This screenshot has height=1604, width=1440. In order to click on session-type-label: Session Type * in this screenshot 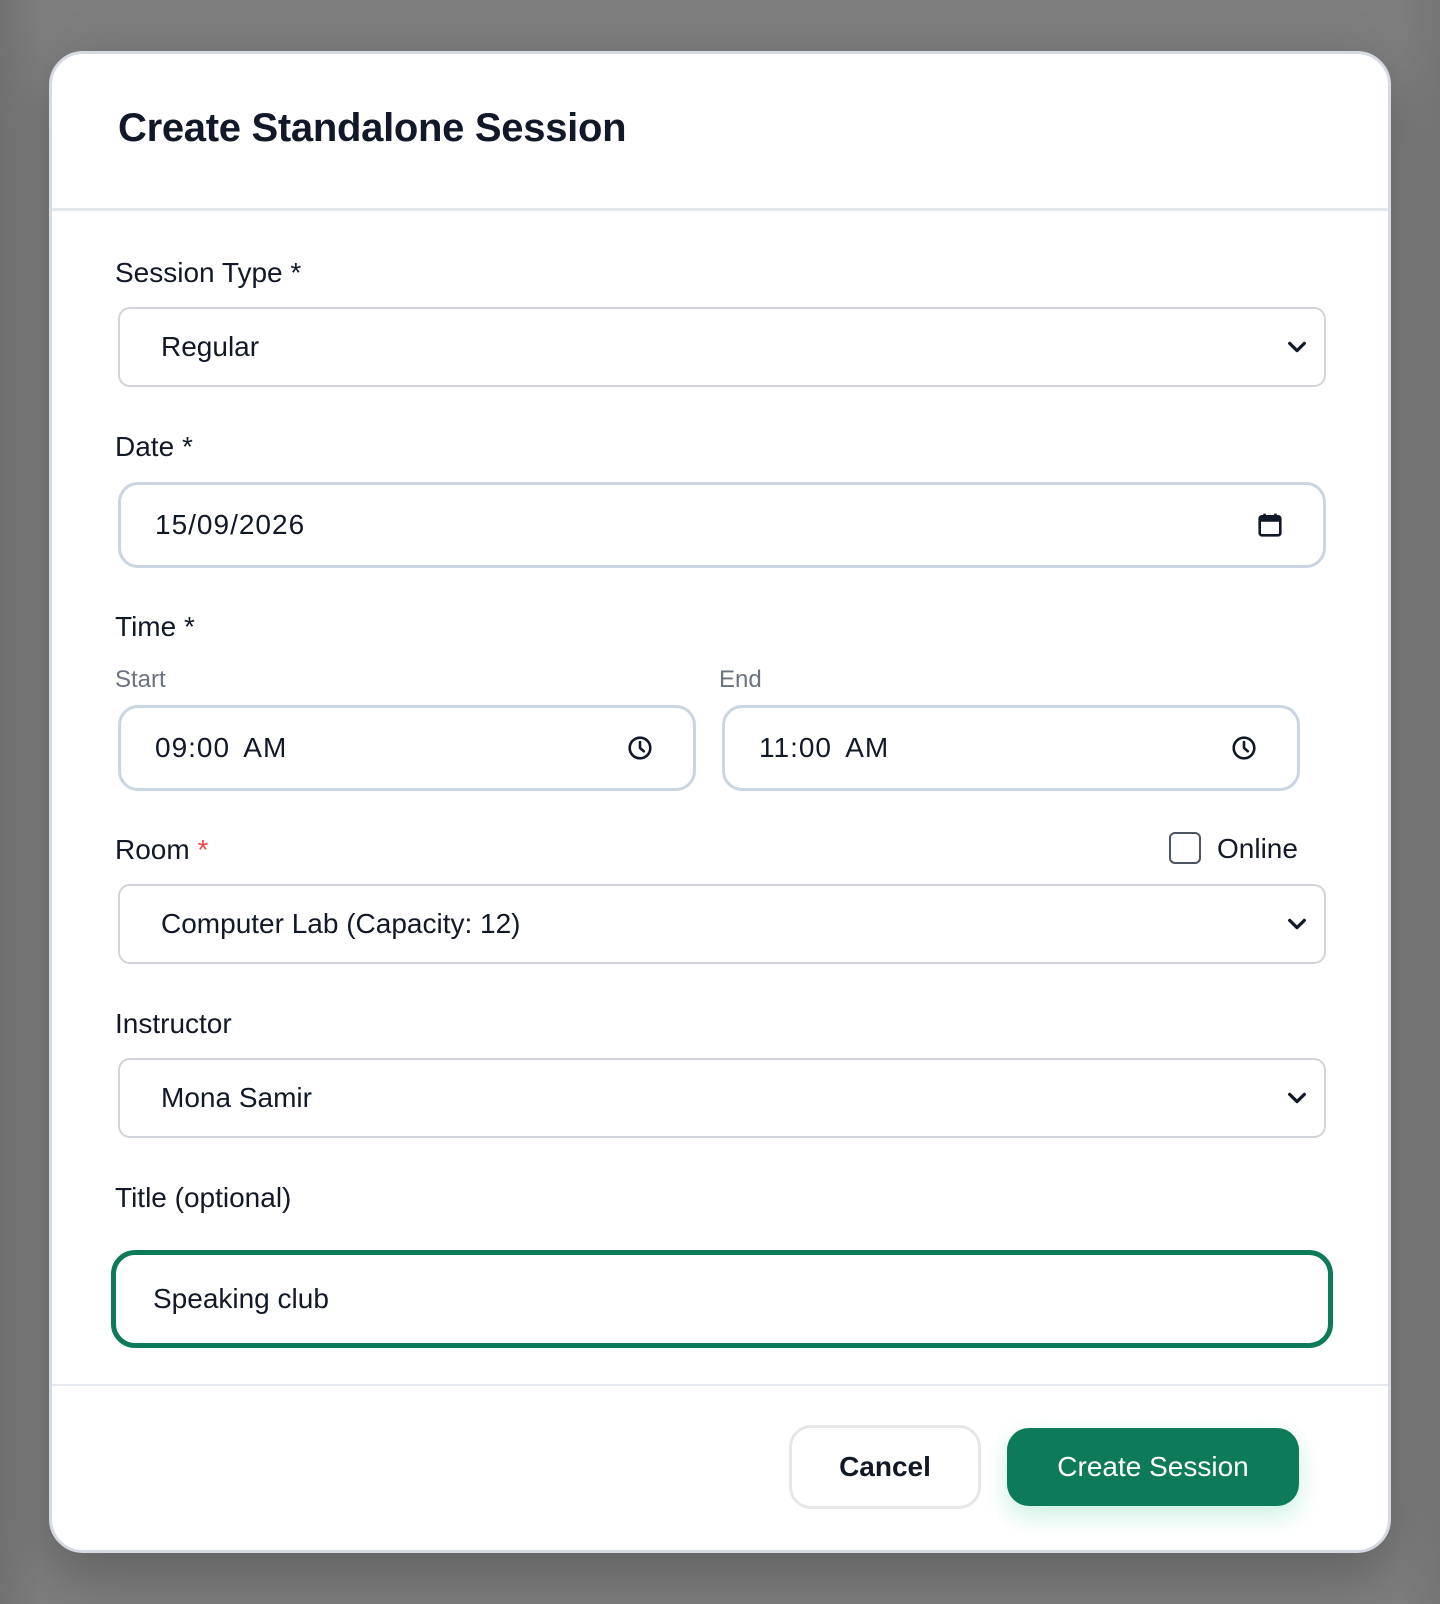, I will do `click(208, 273)`.